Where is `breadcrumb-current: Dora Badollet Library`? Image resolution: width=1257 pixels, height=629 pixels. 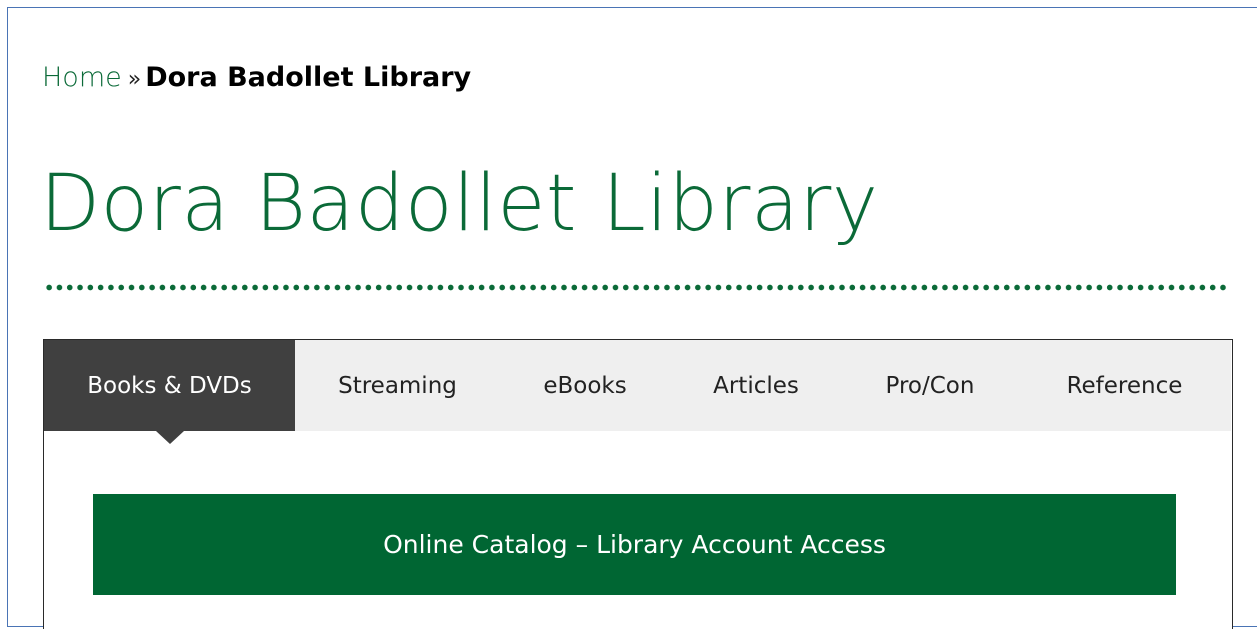 breadcrumb-current: Dora Badollet Library is located at coordinates (308, 77).